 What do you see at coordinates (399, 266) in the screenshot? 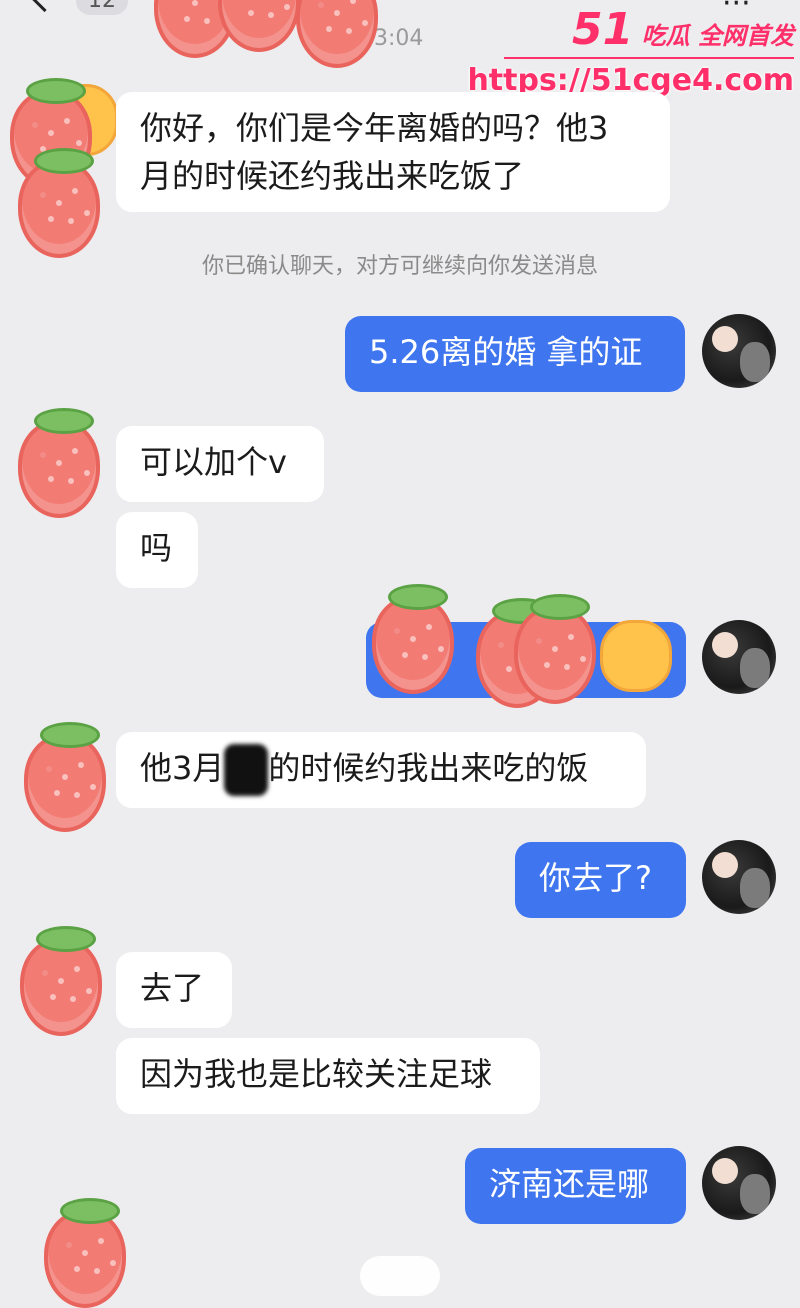
I see `system-notice: 你已确认聊天，对方可继续向你发送消息` at bounding box center [399, 266].